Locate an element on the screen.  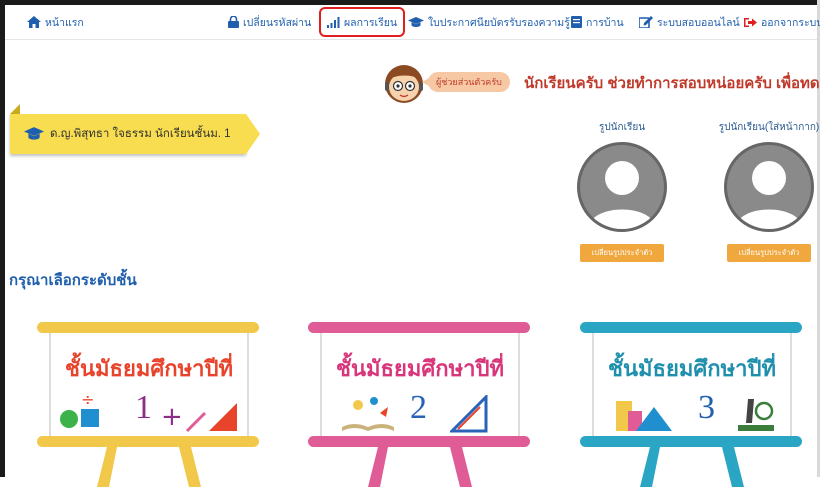
nav-change-password-label: เปลี่ยนรหัสผ่าน is located at coordinates (277, 22).